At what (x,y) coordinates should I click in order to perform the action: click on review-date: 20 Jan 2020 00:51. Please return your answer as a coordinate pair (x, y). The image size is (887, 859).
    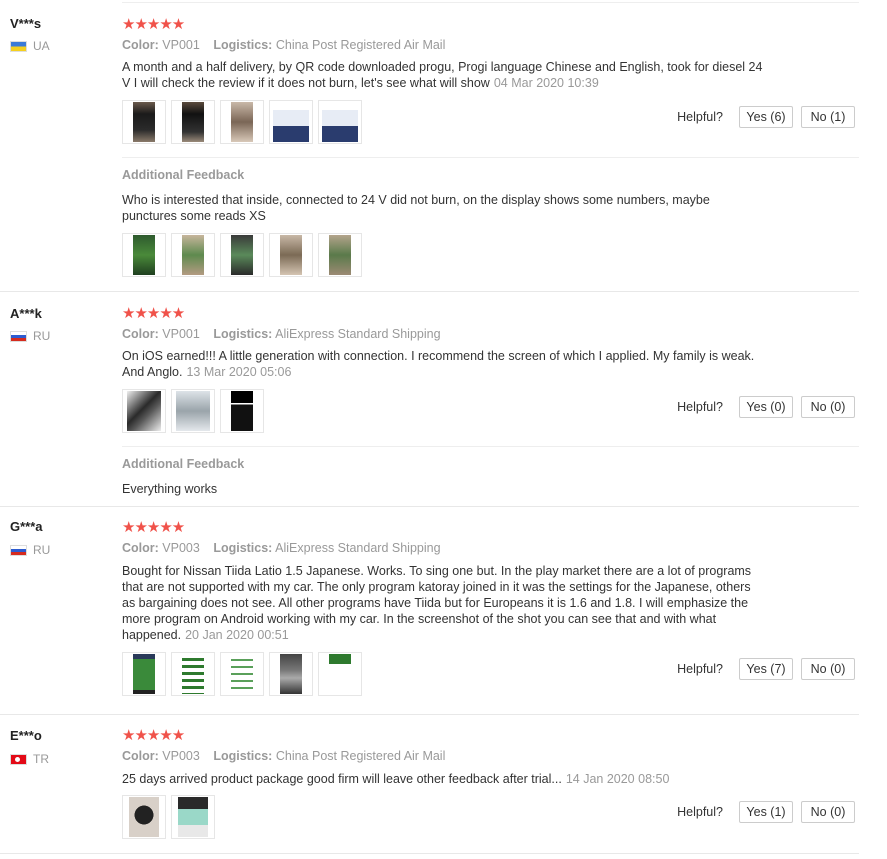
    Looking at the image, I should click on (237, 635).